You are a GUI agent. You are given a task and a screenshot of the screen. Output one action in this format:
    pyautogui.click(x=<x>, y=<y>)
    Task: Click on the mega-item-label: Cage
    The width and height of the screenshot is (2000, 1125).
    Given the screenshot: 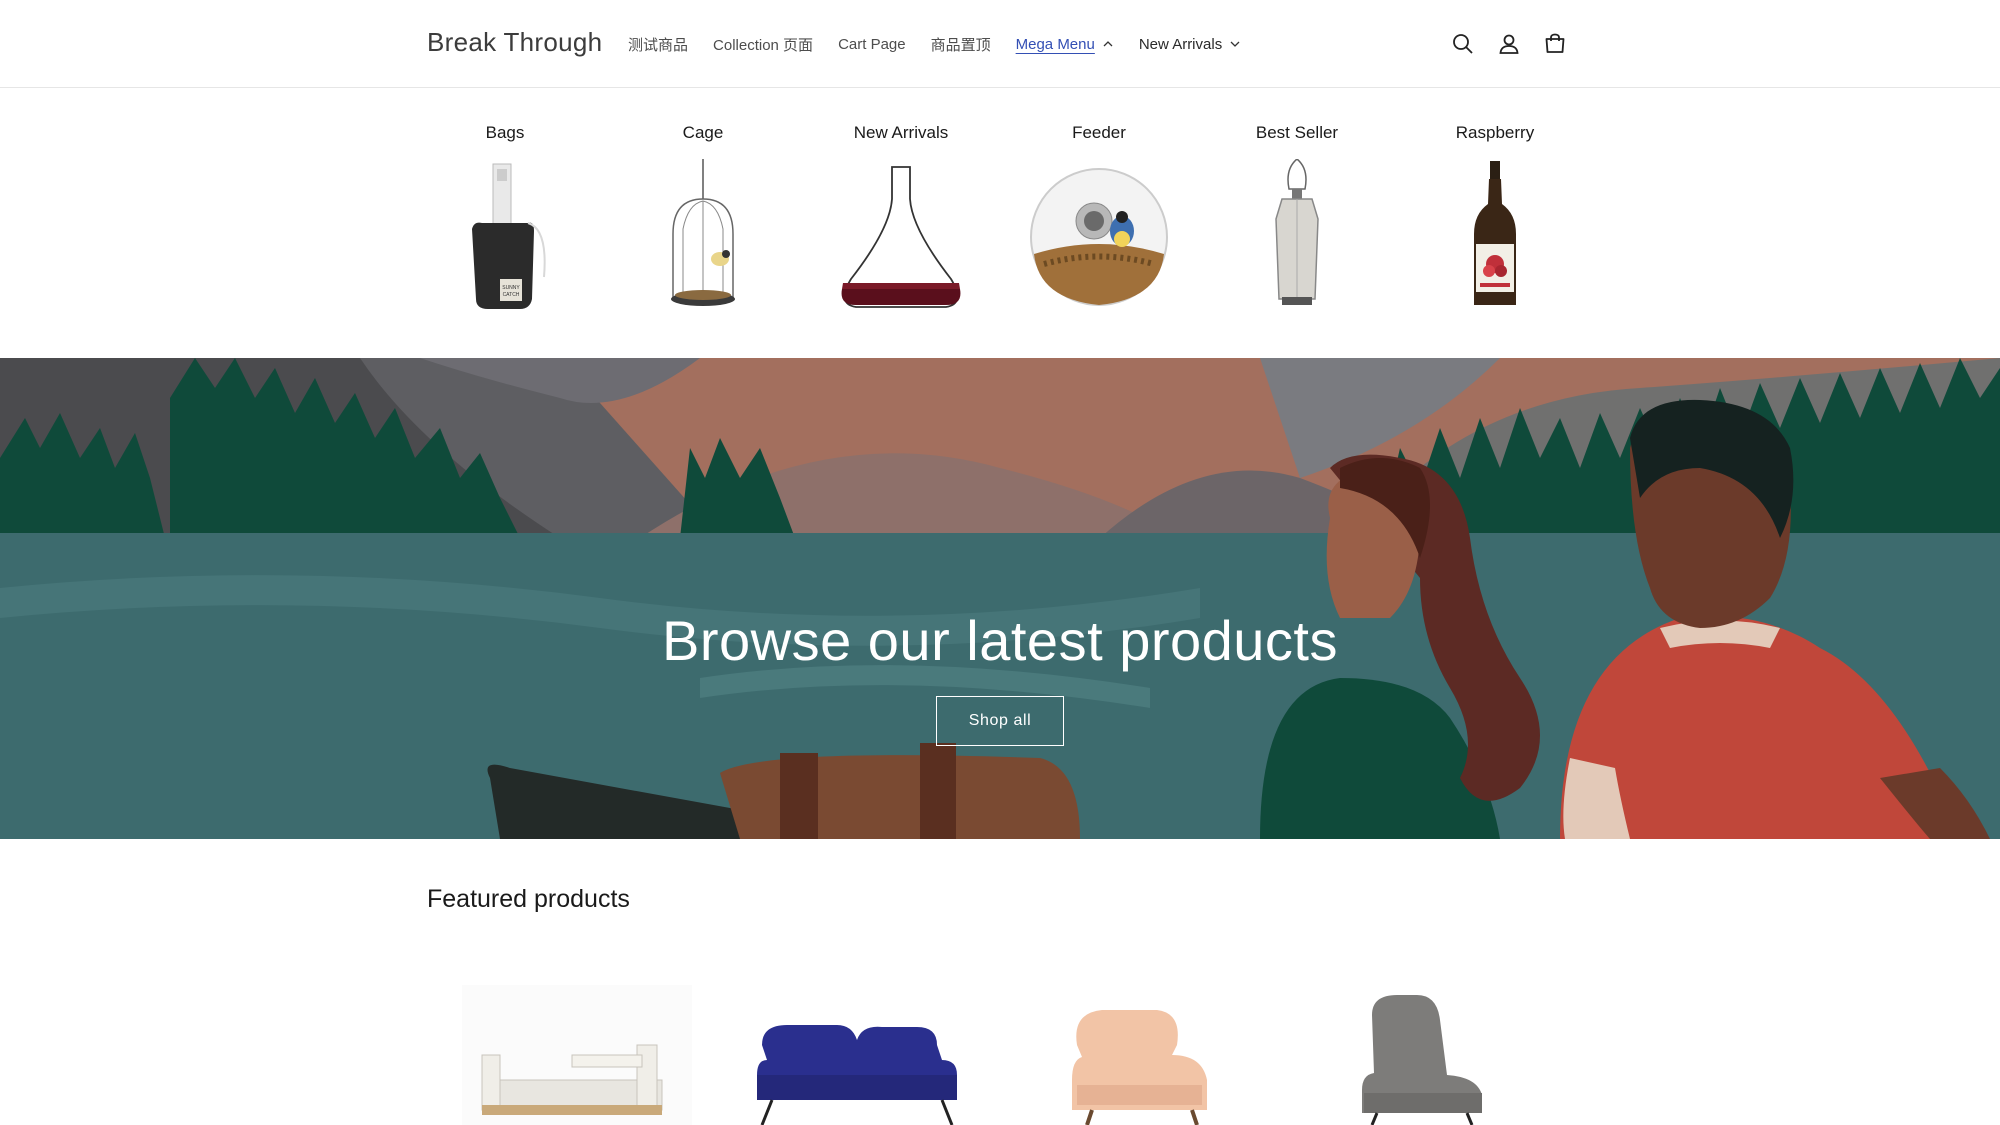 What is the action you would take?
    pyautogui.click(x=703, y=132)
    